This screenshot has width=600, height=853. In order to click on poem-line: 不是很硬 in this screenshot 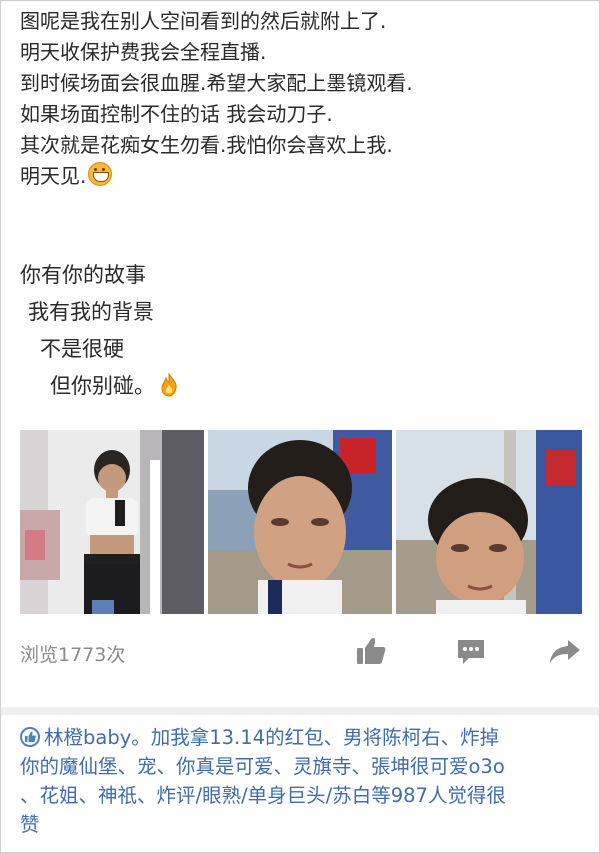, I will do `click(82, 349)`.